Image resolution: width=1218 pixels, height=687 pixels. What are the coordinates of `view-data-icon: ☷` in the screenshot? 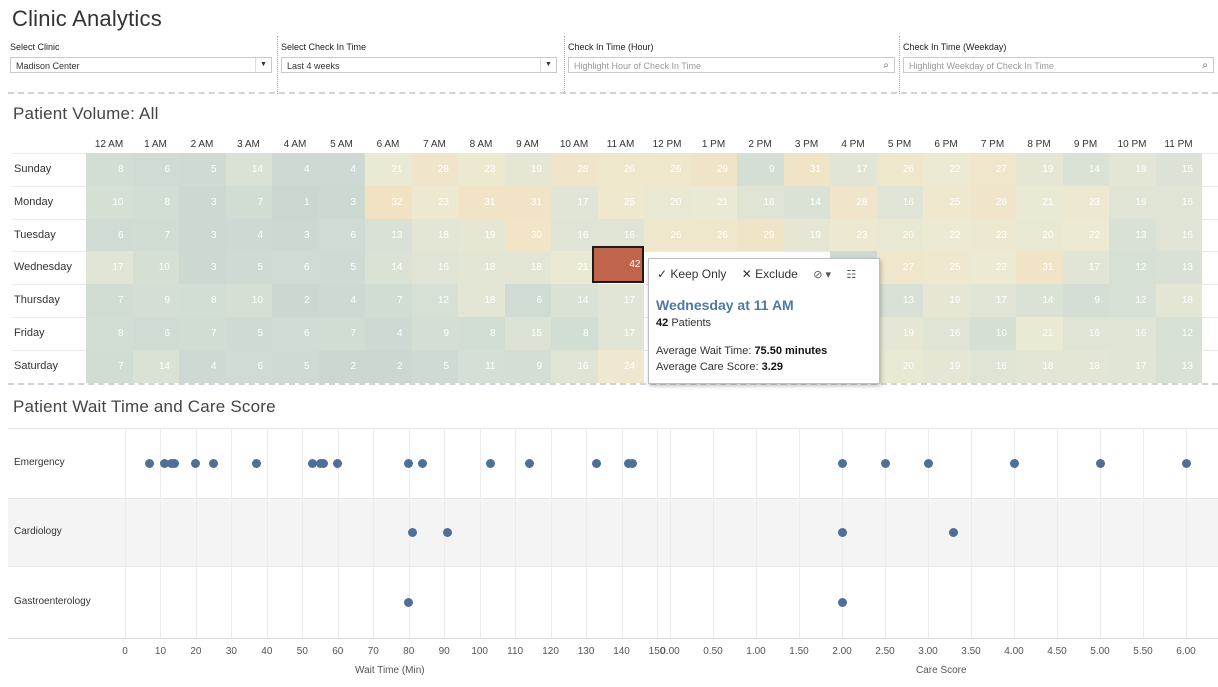 It's located at (851, 275).